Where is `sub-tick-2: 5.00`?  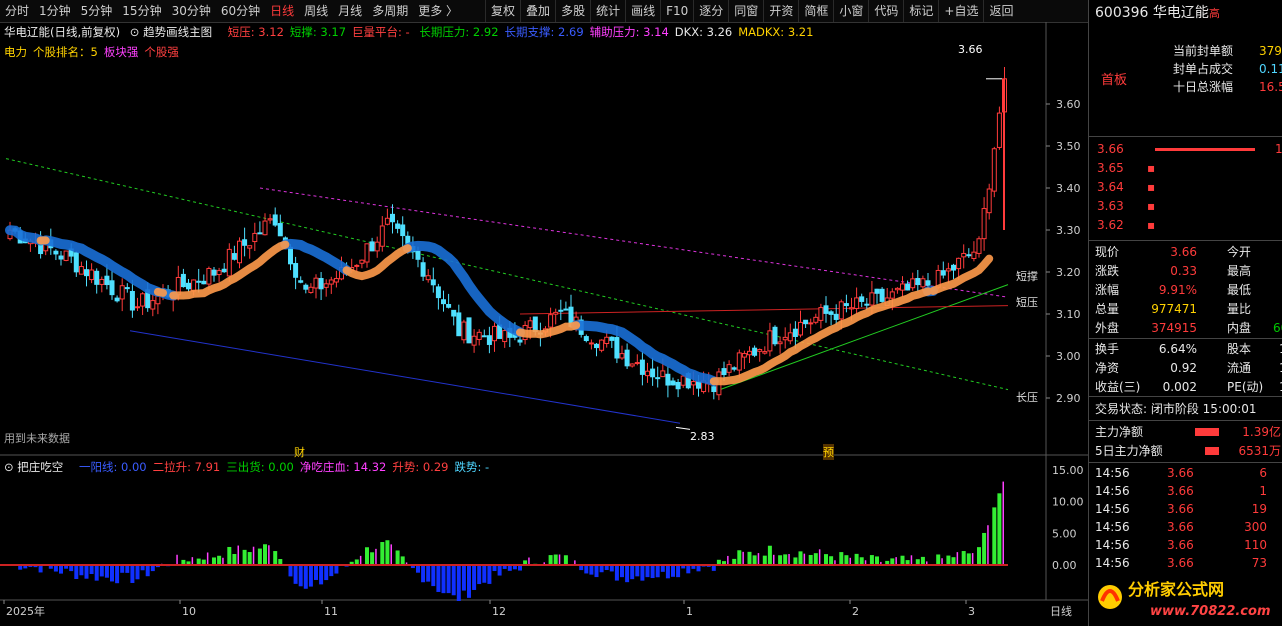 sub-tick-2: 5.00 is located at coordinates (1064, 533).